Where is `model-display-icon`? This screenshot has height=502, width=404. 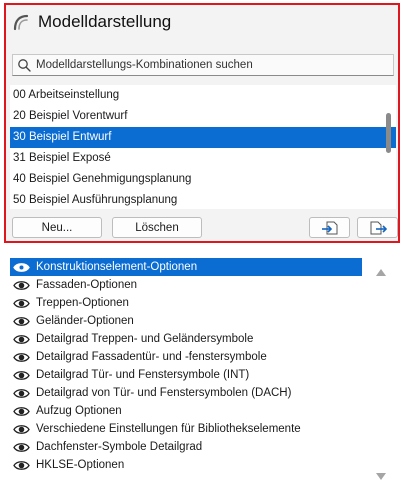 model-display-icon is located at coordinates (21, 22).